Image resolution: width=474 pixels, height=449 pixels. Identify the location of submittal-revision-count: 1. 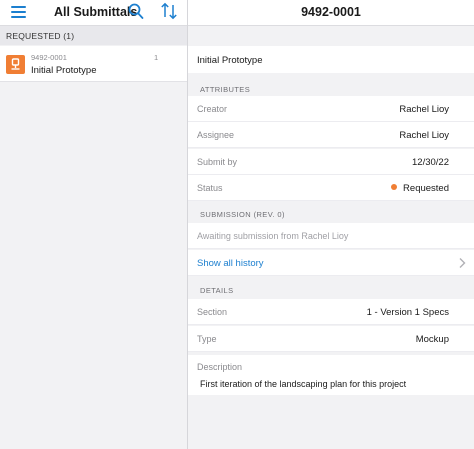
(156, 57).